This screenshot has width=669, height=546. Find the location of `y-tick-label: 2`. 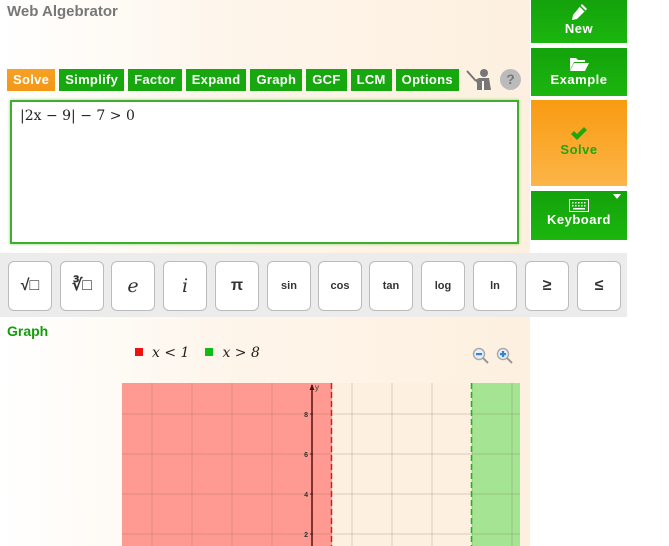

y-tick-label: 2 is located at coordinates (306, 535).